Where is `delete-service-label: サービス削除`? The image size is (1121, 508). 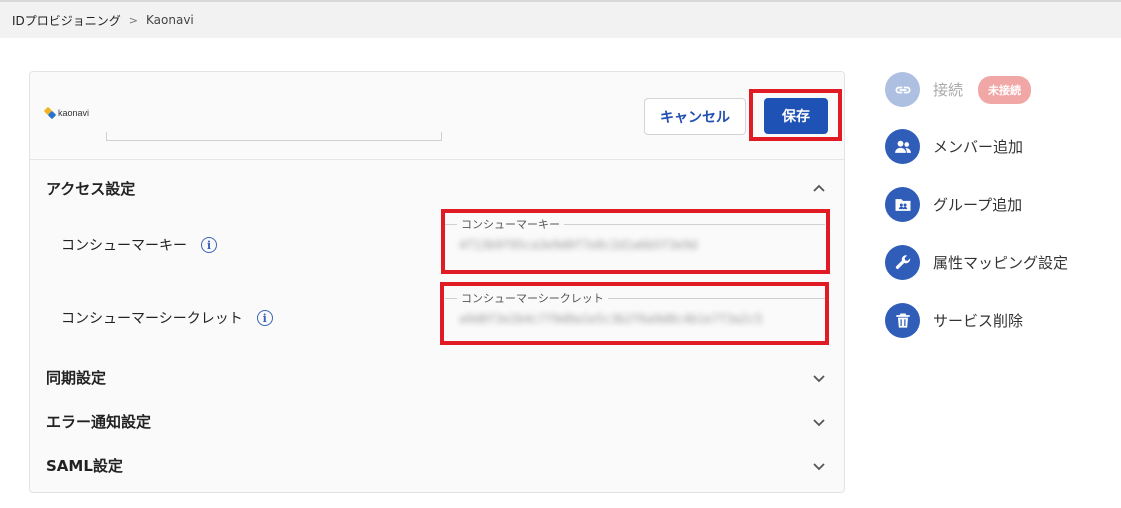 delete-service-label: サービス削除 is located at coordinates (978, 321).